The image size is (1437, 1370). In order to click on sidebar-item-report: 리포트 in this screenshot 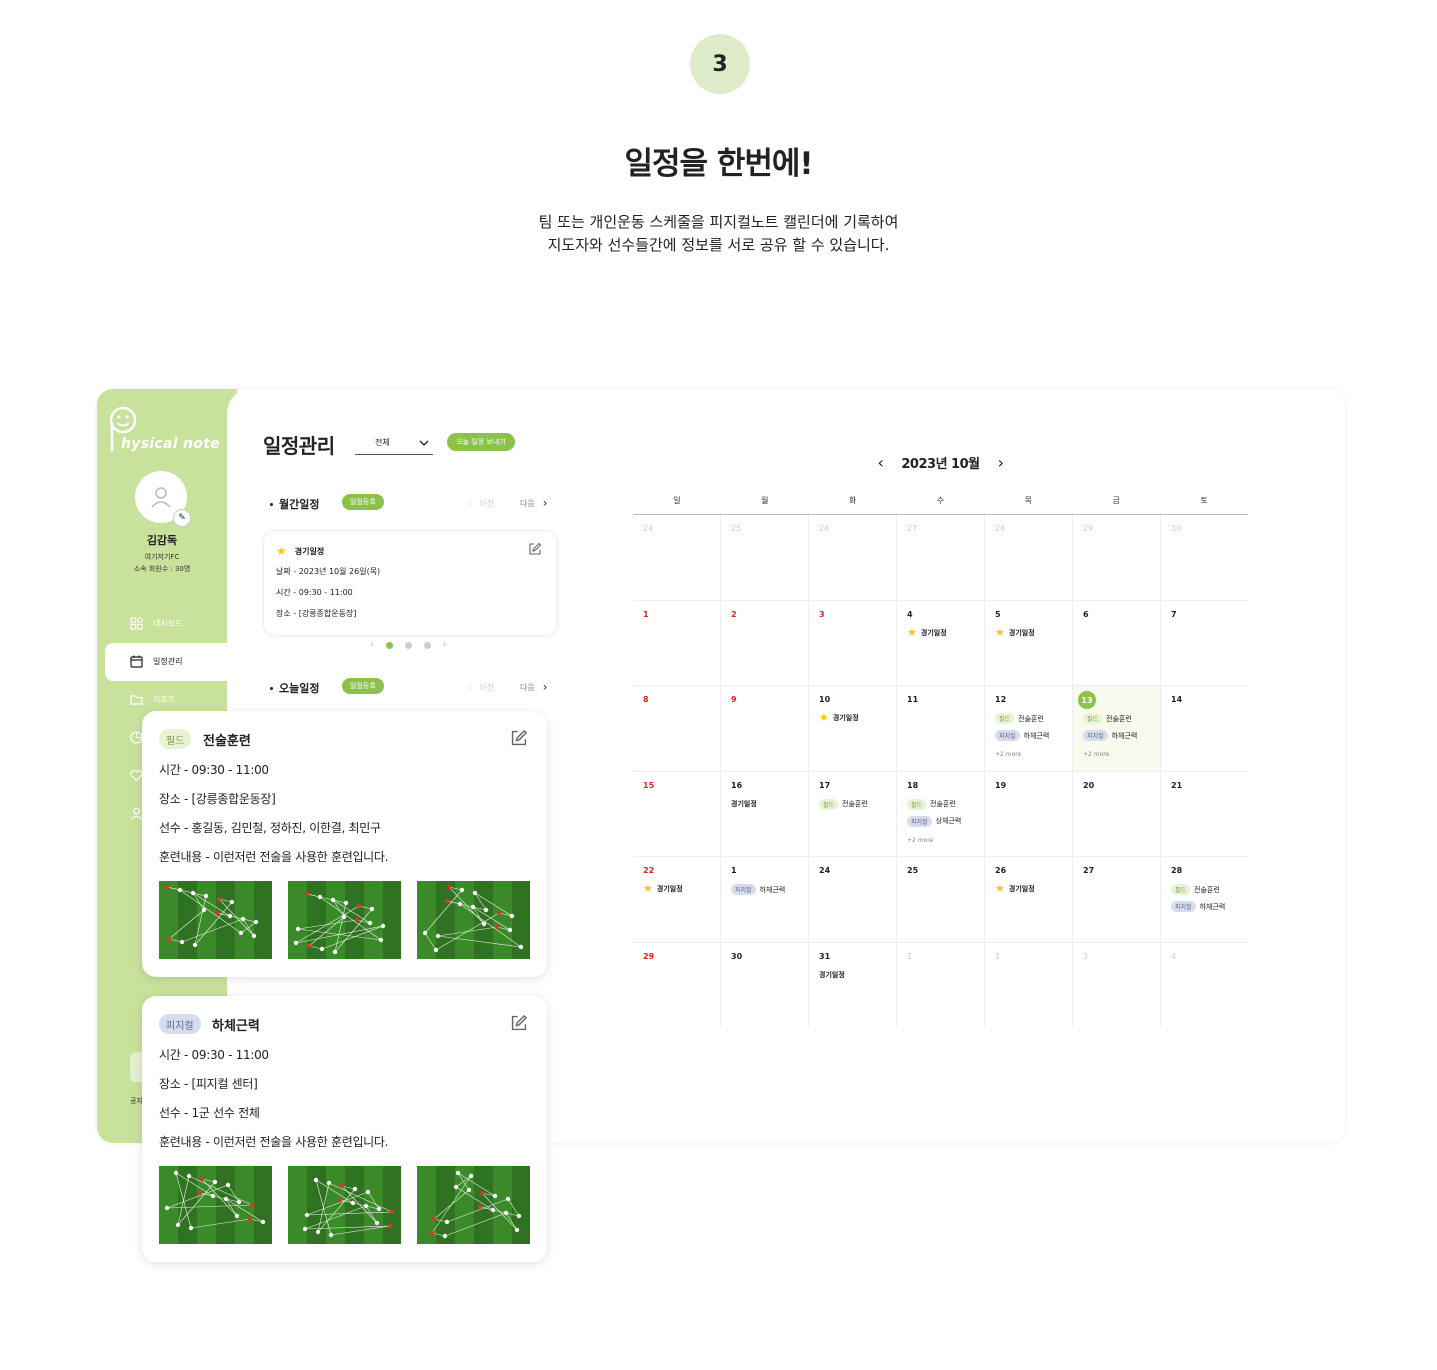, I will do `click(152, 699)`.